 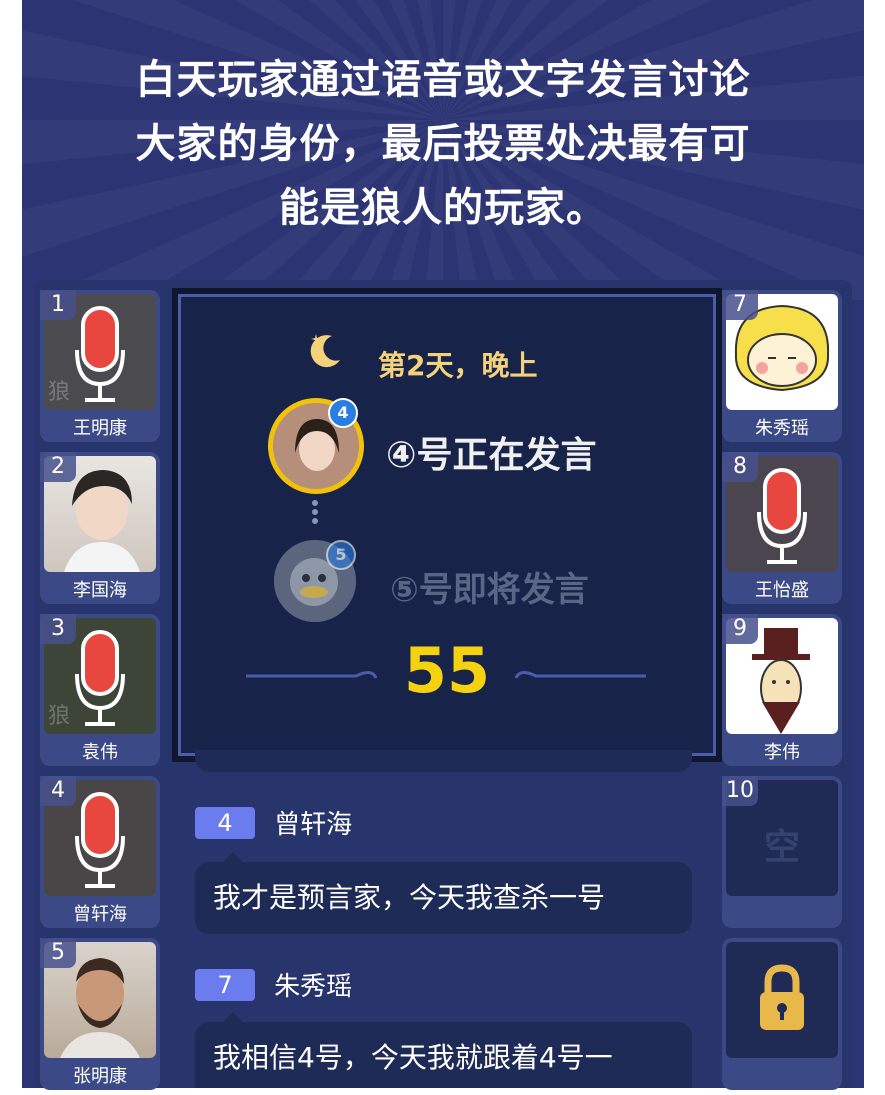 I want to click on day-label: 第2天，晚上, so click(x=458, y=365).